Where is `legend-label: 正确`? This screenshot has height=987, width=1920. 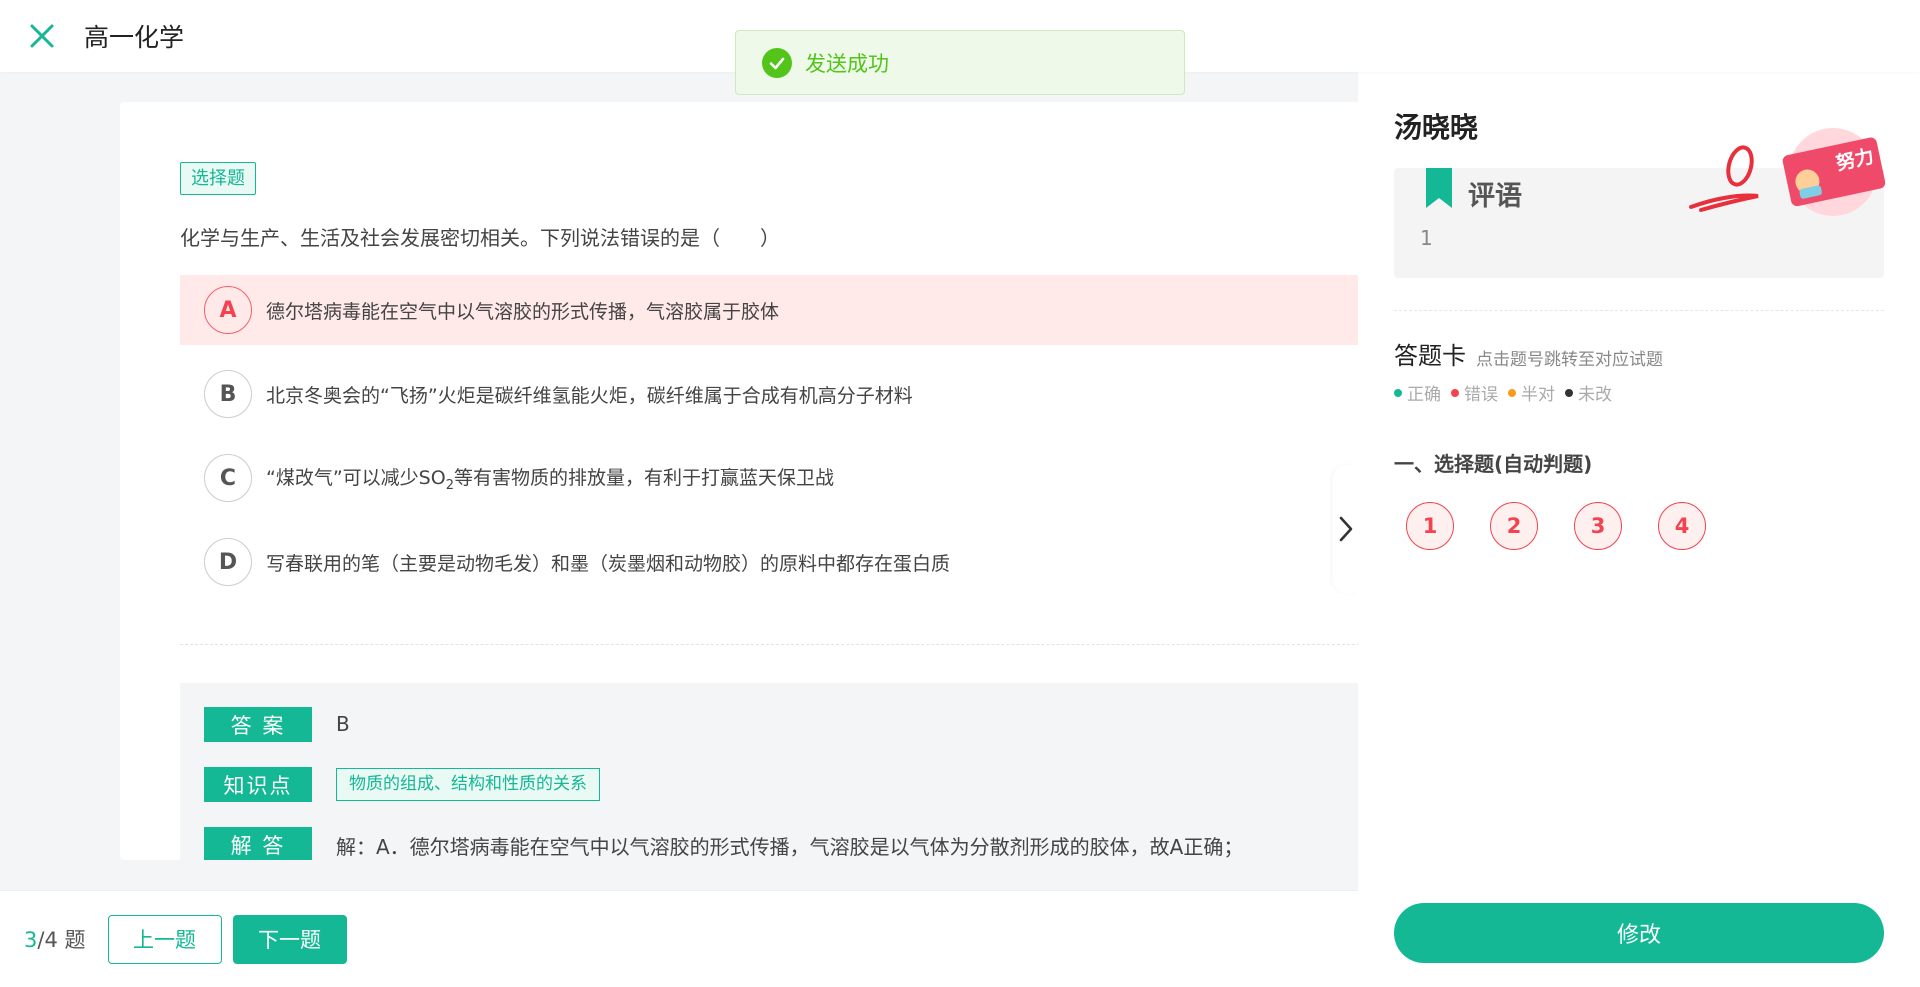
legend-label: 正确 is located at coordinates (1424, 395).